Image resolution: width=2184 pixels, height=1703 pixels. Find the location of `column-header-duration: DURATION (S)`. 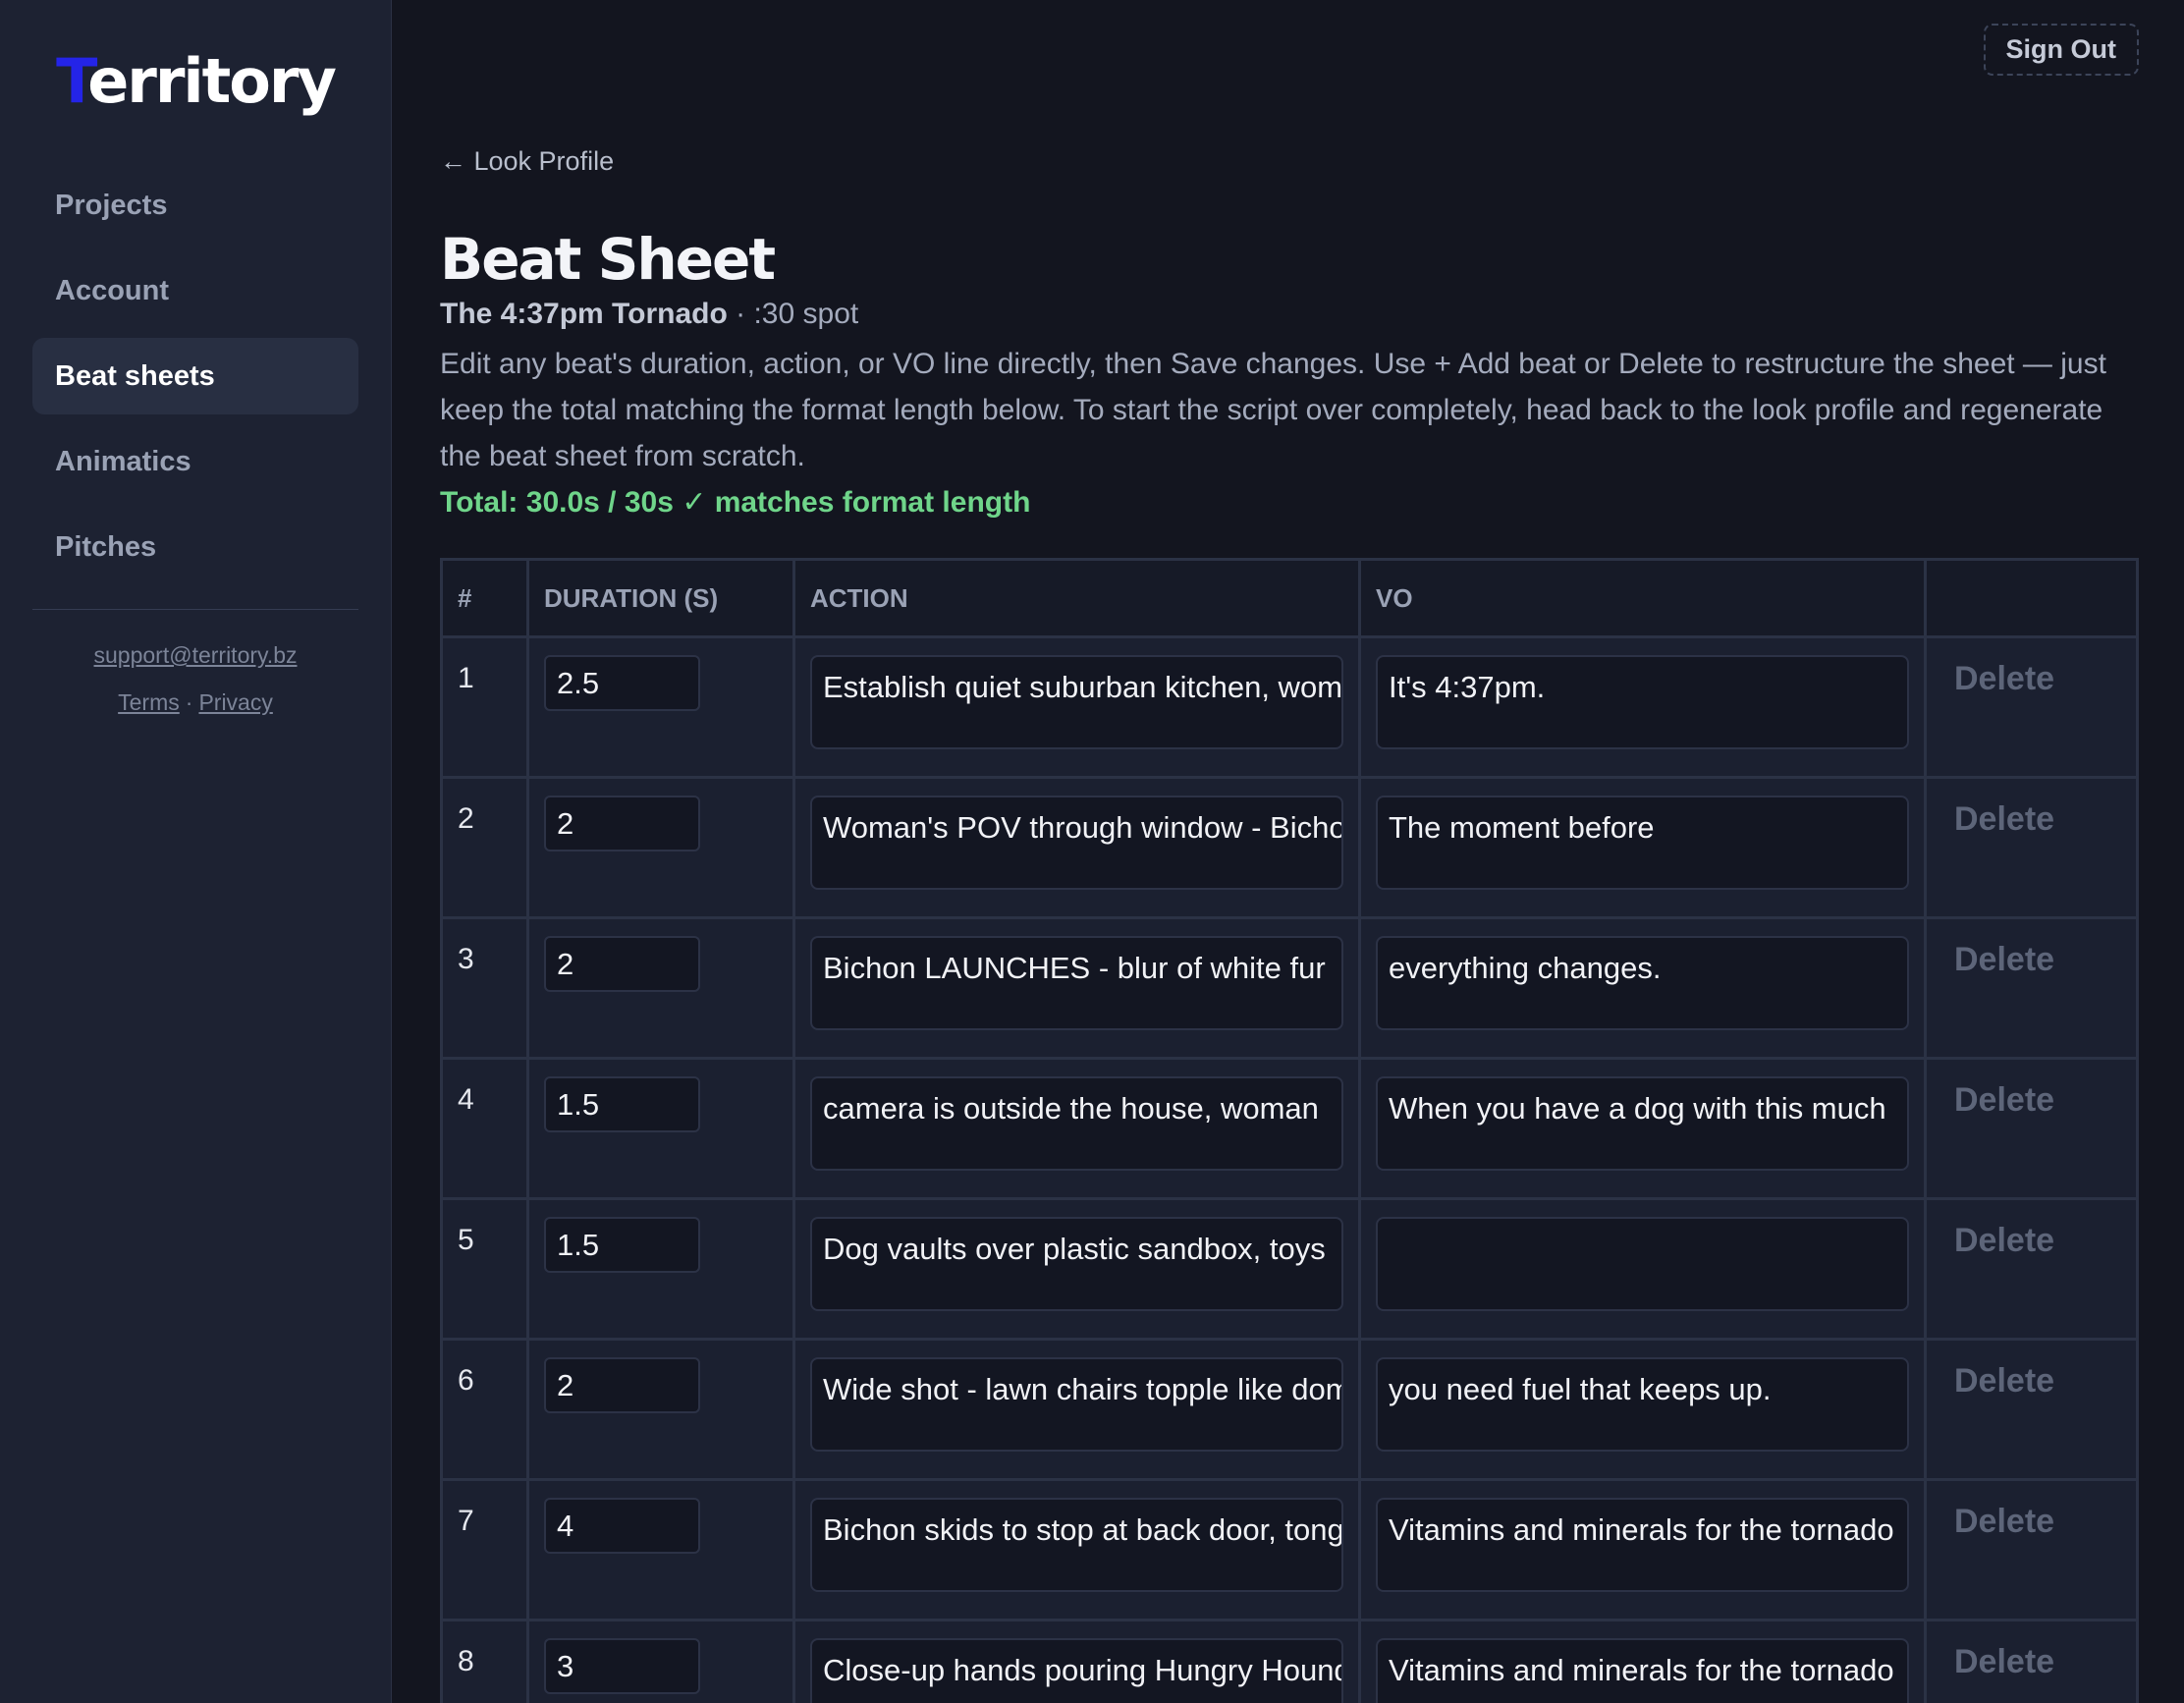

column-header-duration: DURATION (S) is located at coordinates (660, 598).